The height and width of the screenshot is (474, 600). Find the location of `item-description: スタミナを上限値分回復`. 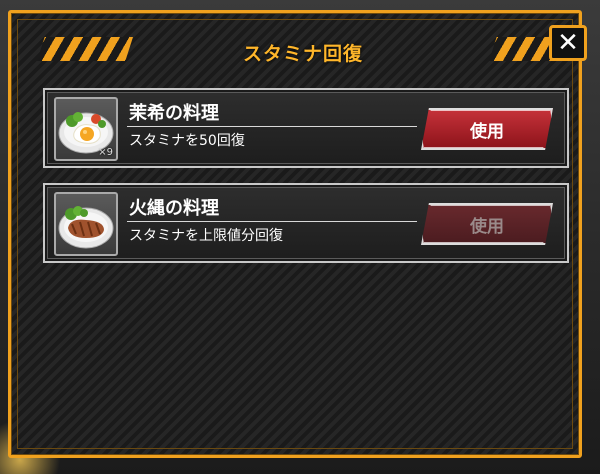

item-description: スタミナを上限値分回復 is located at coordinates (206, 236).